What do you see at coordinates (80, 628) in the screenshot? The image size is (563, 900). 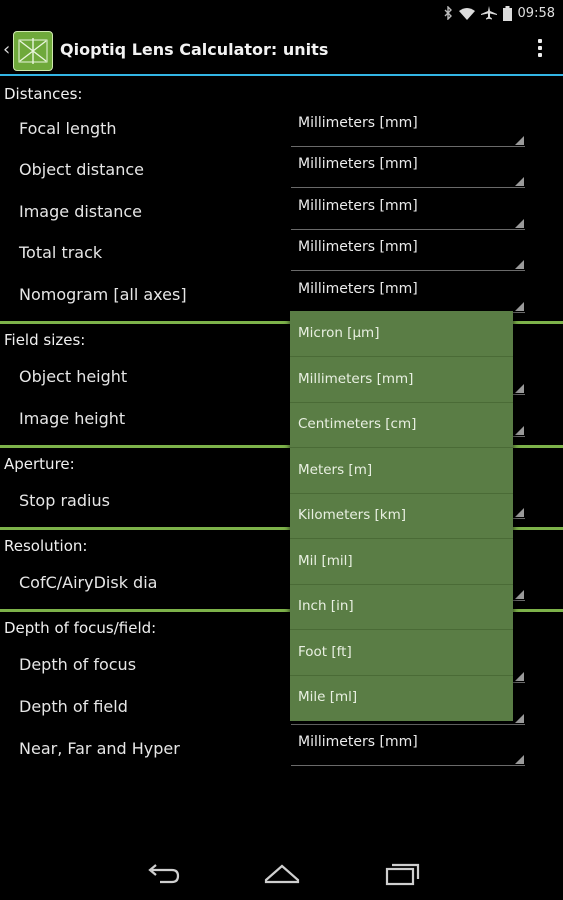 I see `section-header-depth: Depth of focus/field:` at bounding box center [80, 628].